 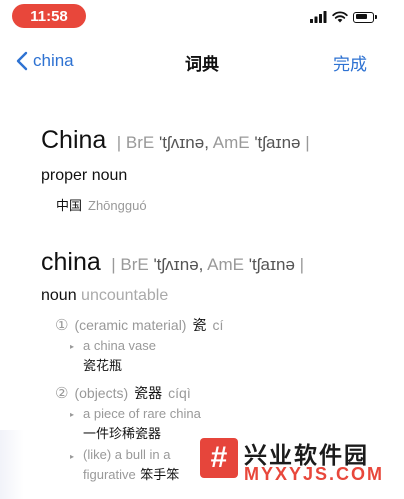 I want to click on entry-header: China | BrE 'tʃʌɪnə, AmE 'tʃaɪnə |, so click(x=175, y=140).